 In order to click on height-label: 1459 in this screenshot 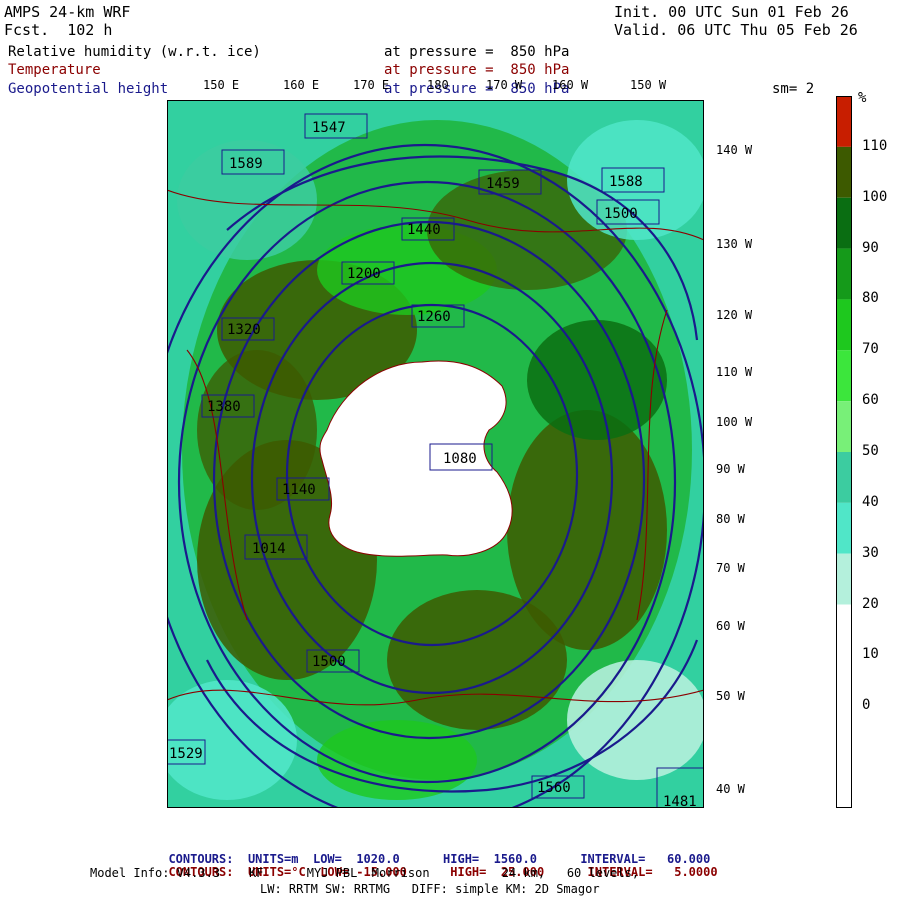, I will do `click(503, 184)`.